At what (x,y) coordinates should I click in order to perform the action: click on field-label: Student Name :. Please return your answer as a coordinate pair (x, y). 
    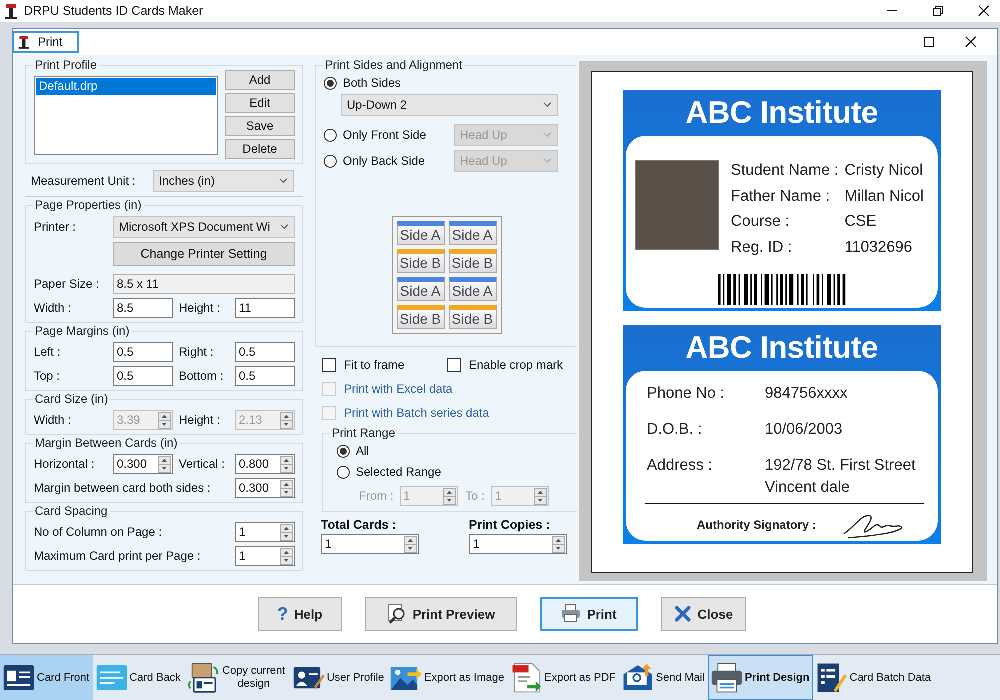
    Looking at the image, I should click on (785, 171).